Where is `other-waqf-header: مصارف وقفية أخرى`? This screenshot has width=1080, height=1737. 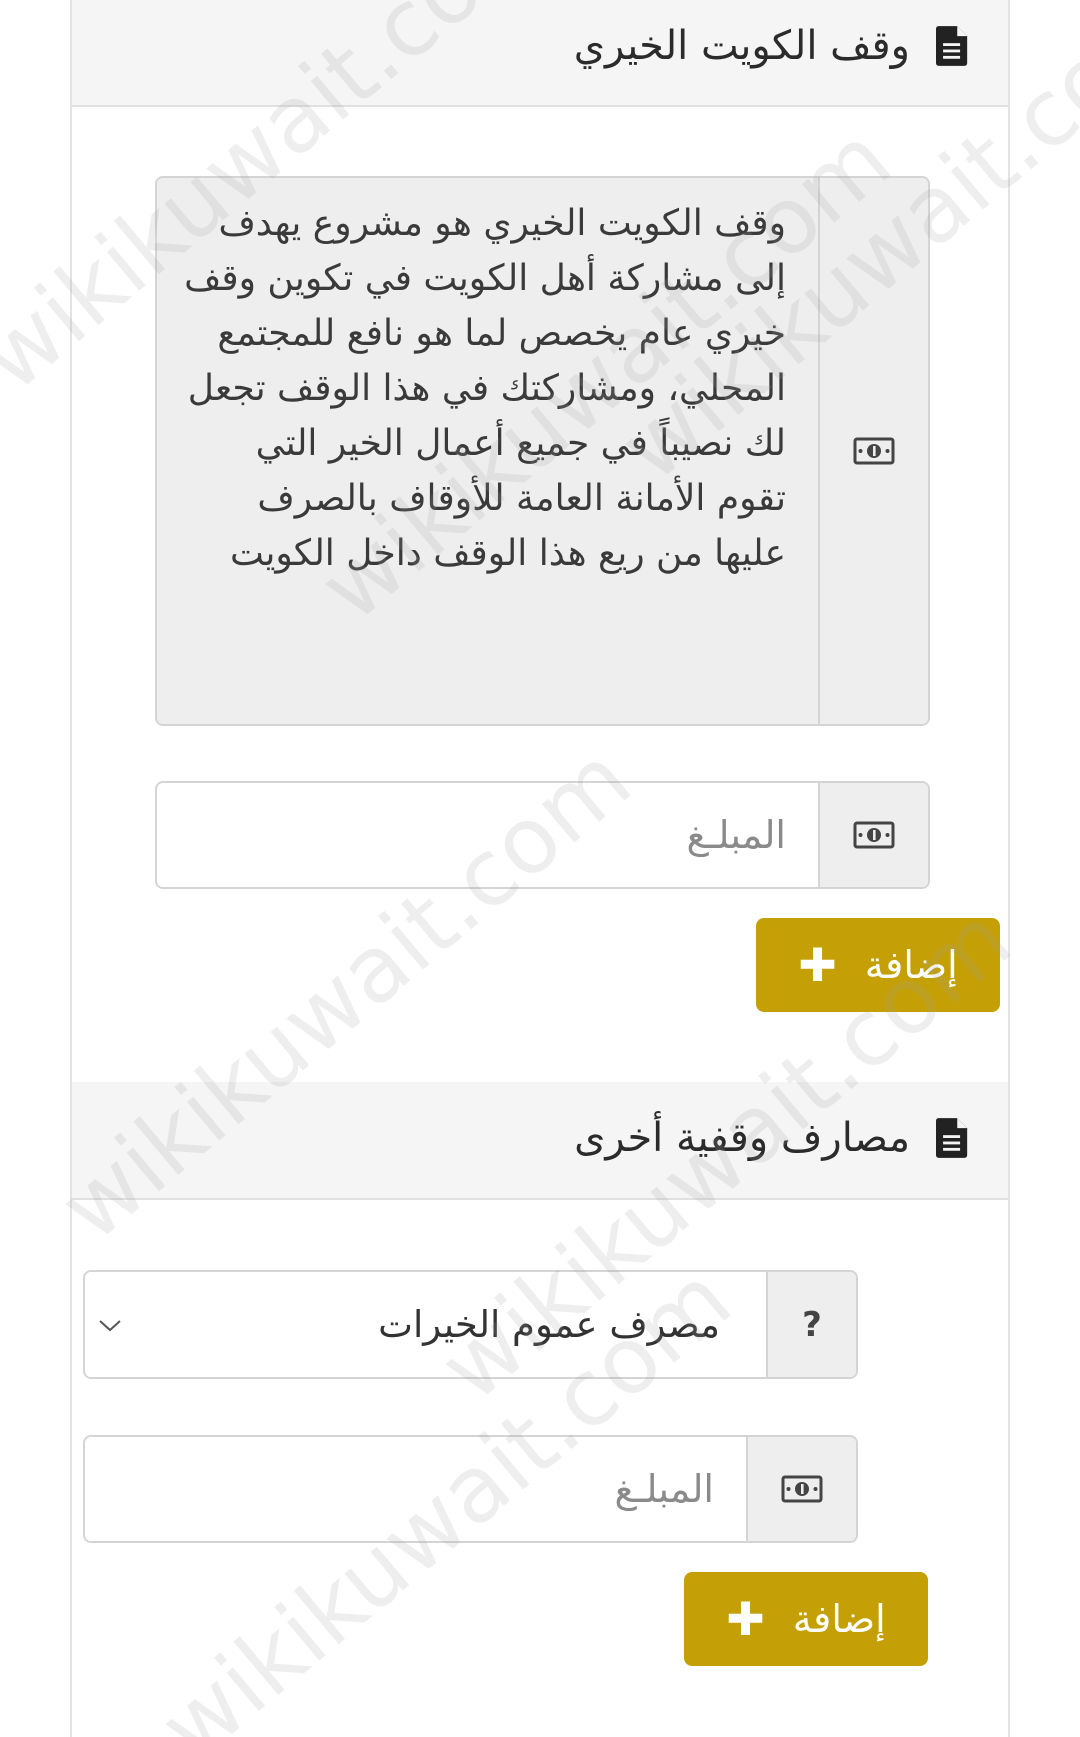
other-waqf-header: مصارف وقفية أخرى is located at coordinates (540, 1141).